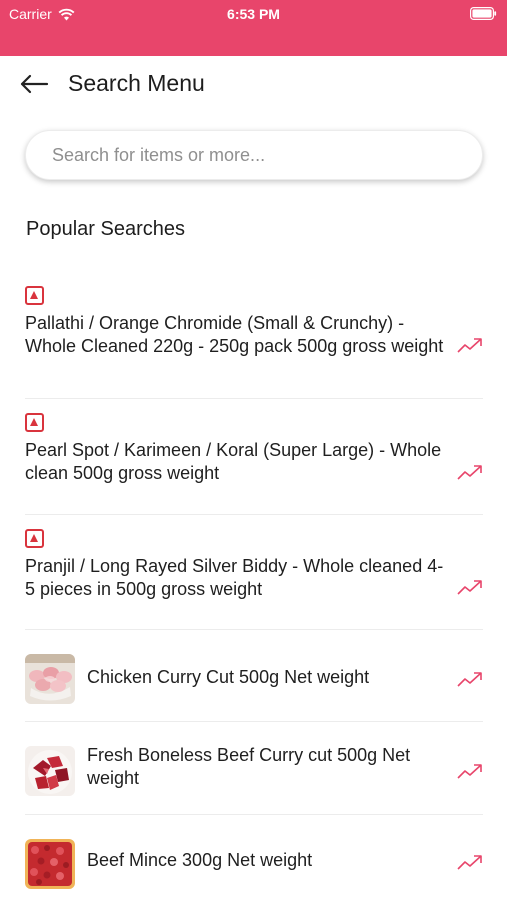 Image resolution: width=507 pixels, height=900 pixels. What do you see at coordinates (253, 28) in the screenshot?
I see `status-bar: Carrier 6:53 PM` at bounding box center [253, 28].